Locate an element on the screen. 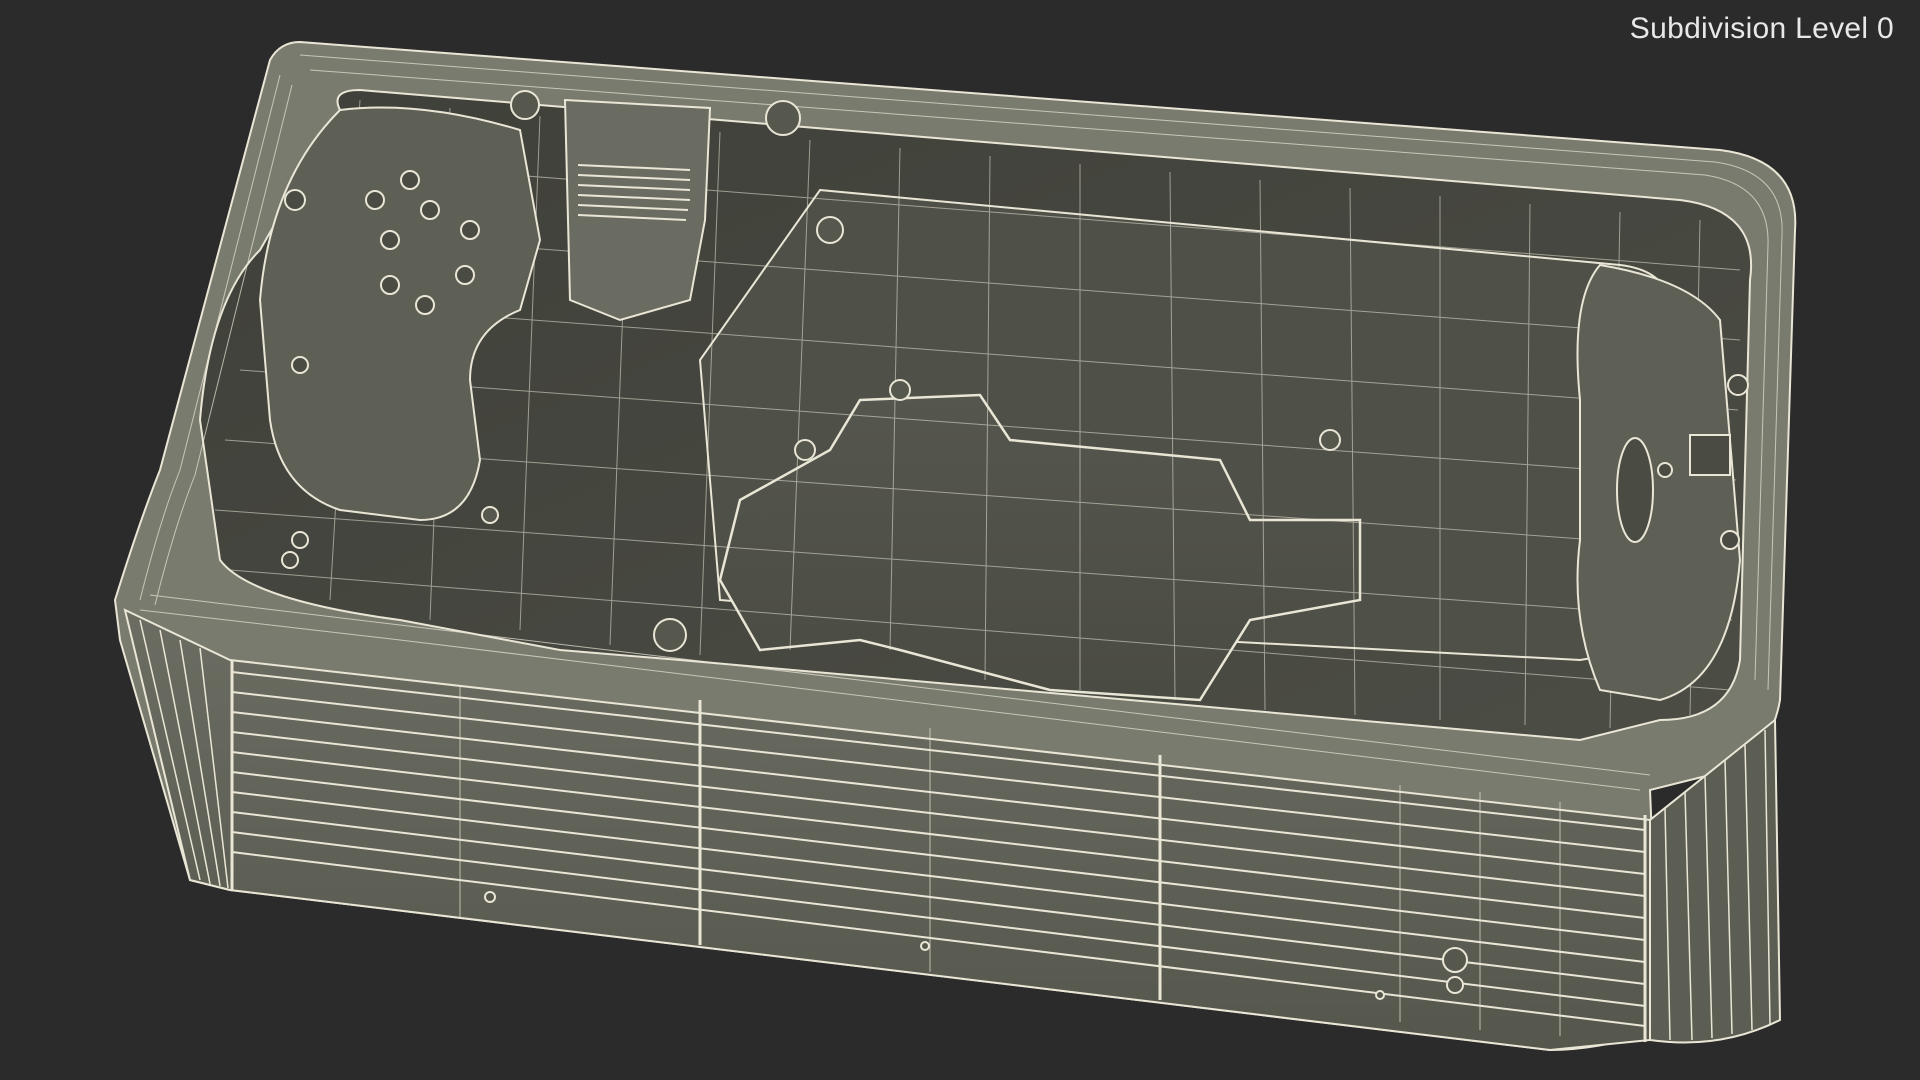 This screenshot has height=1080, width=1920. subdivision-level-label: Subdivision Level 0 is located at coordinates (1761, 28).